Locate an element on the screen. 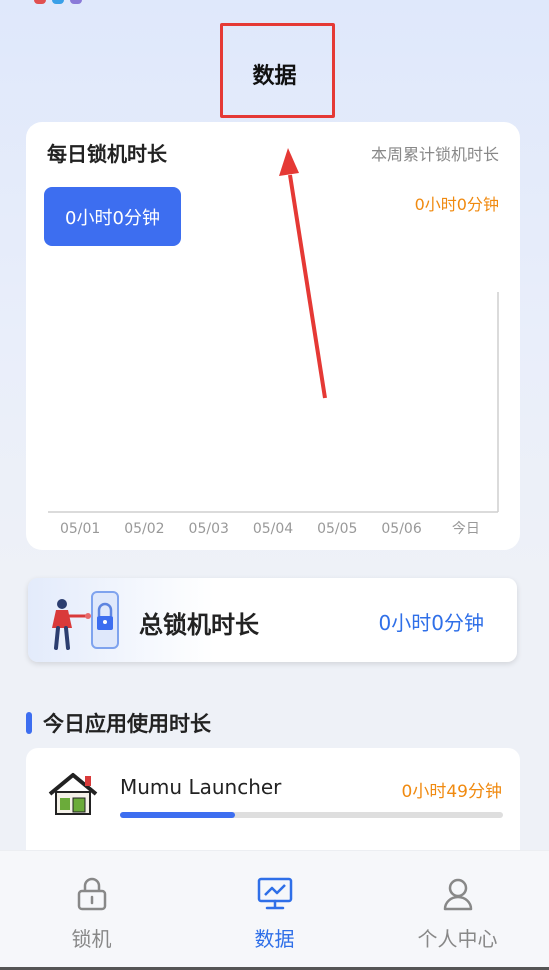  chart-x-tick-label: 05/05 is located at coordinates (337, 529).